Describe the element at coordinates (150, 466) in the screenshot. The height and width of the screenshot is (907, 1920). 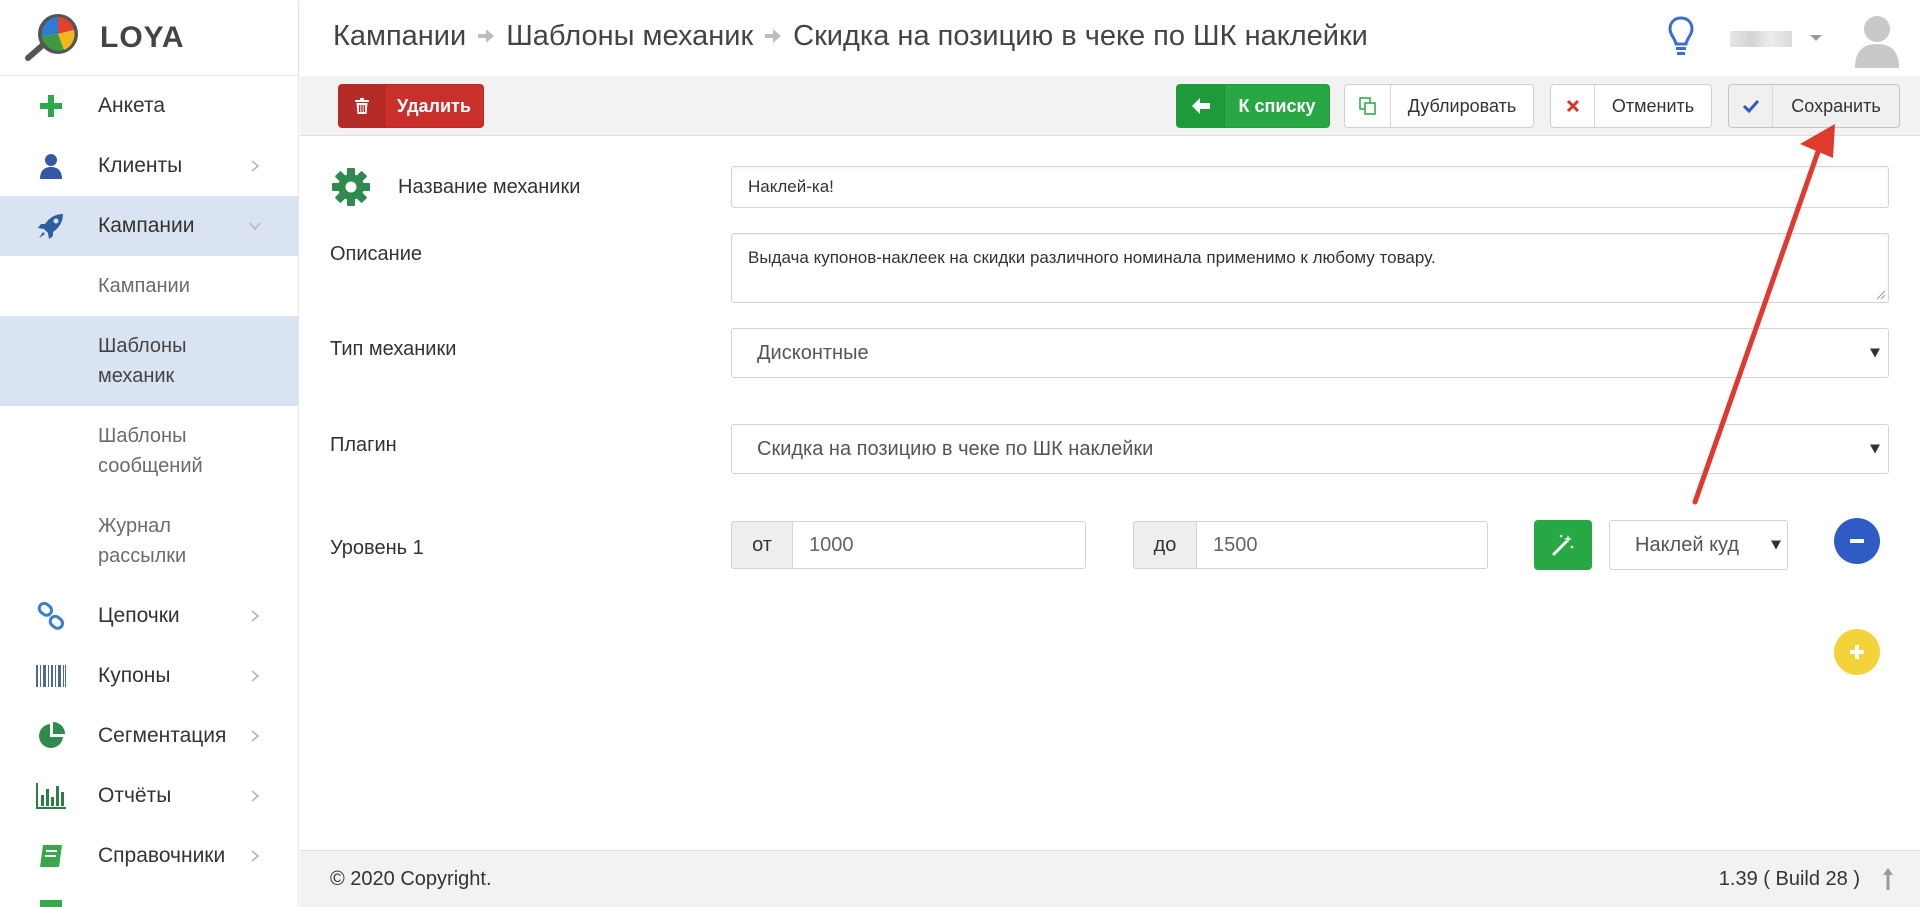
I see `sidebar-subitem-label-2: сообщений` at that location.